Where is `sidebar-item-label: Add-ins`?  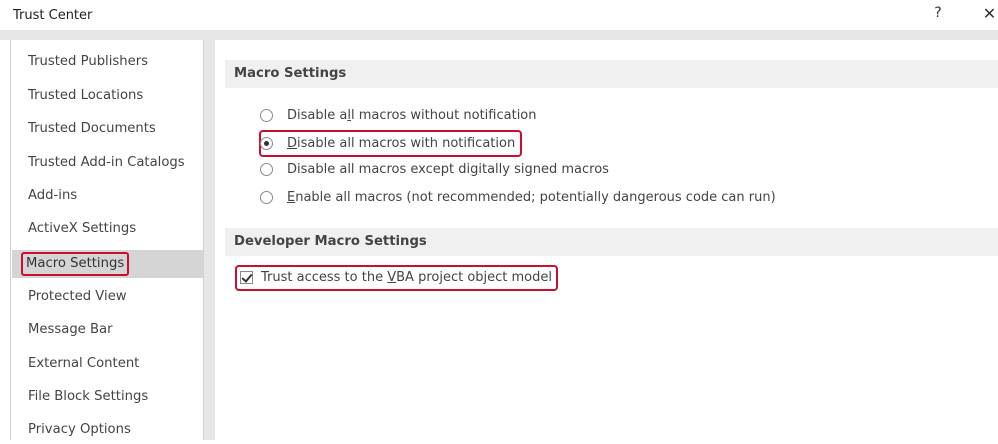 sidebar-item-label: Add-ins is located at coordinates (53, 195).